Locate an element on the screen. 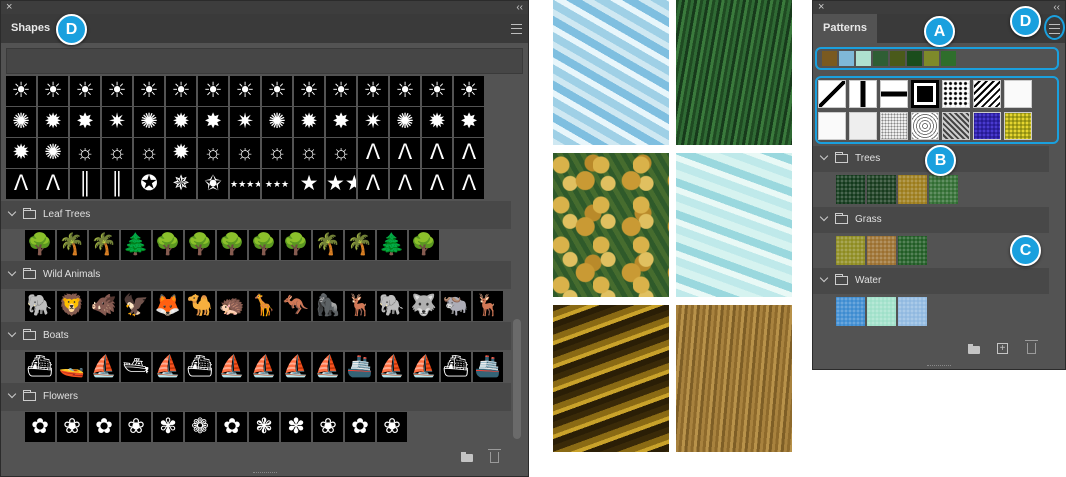  tab-patterns: Patterns is located at coordinates (845, 28).